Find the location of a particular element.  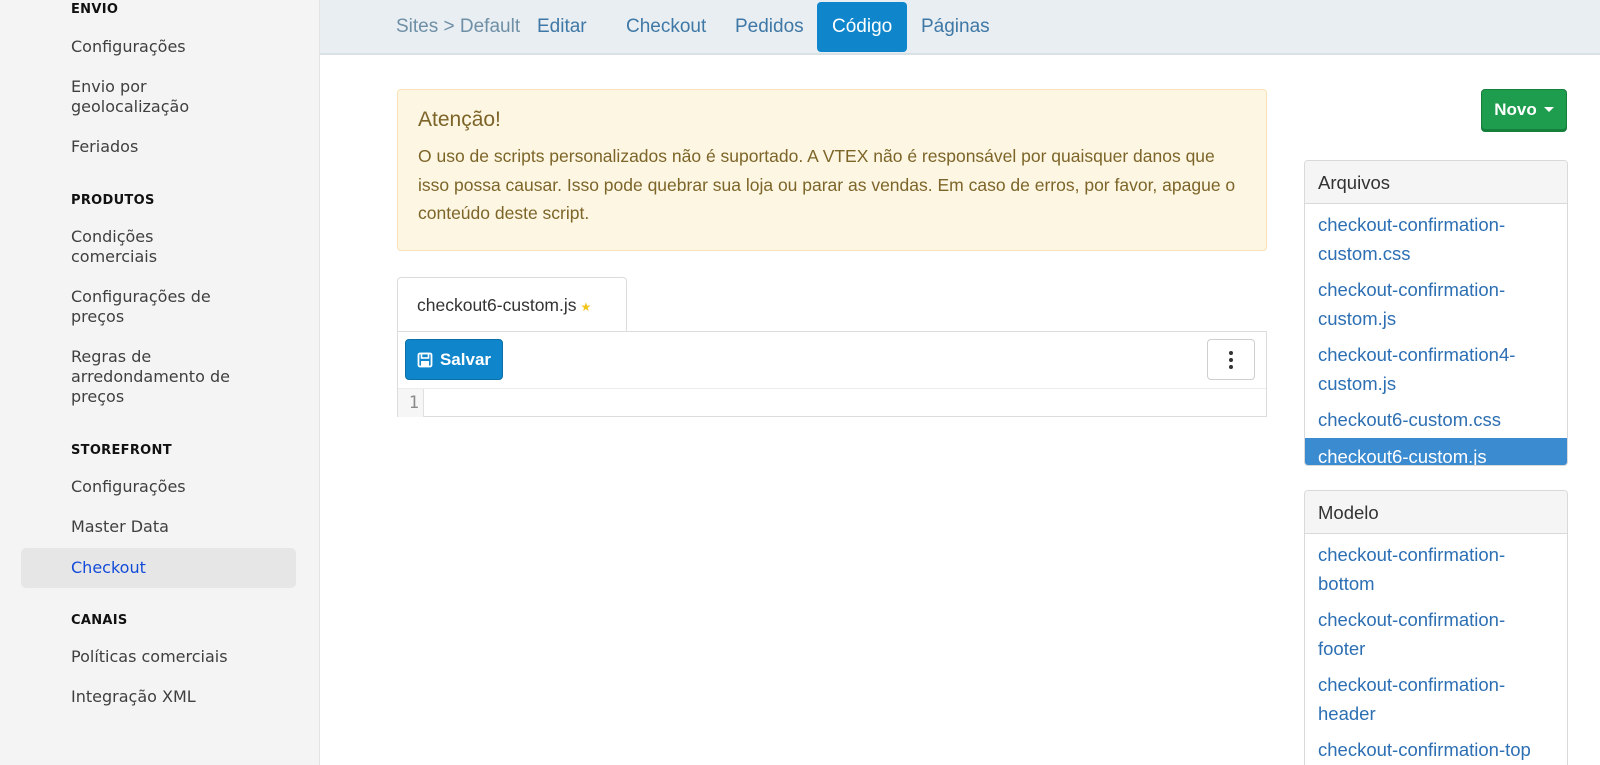

sidebar-item-regras-arredondamento: Regras de arredondamento de preços is located at coordinates (158, 377).